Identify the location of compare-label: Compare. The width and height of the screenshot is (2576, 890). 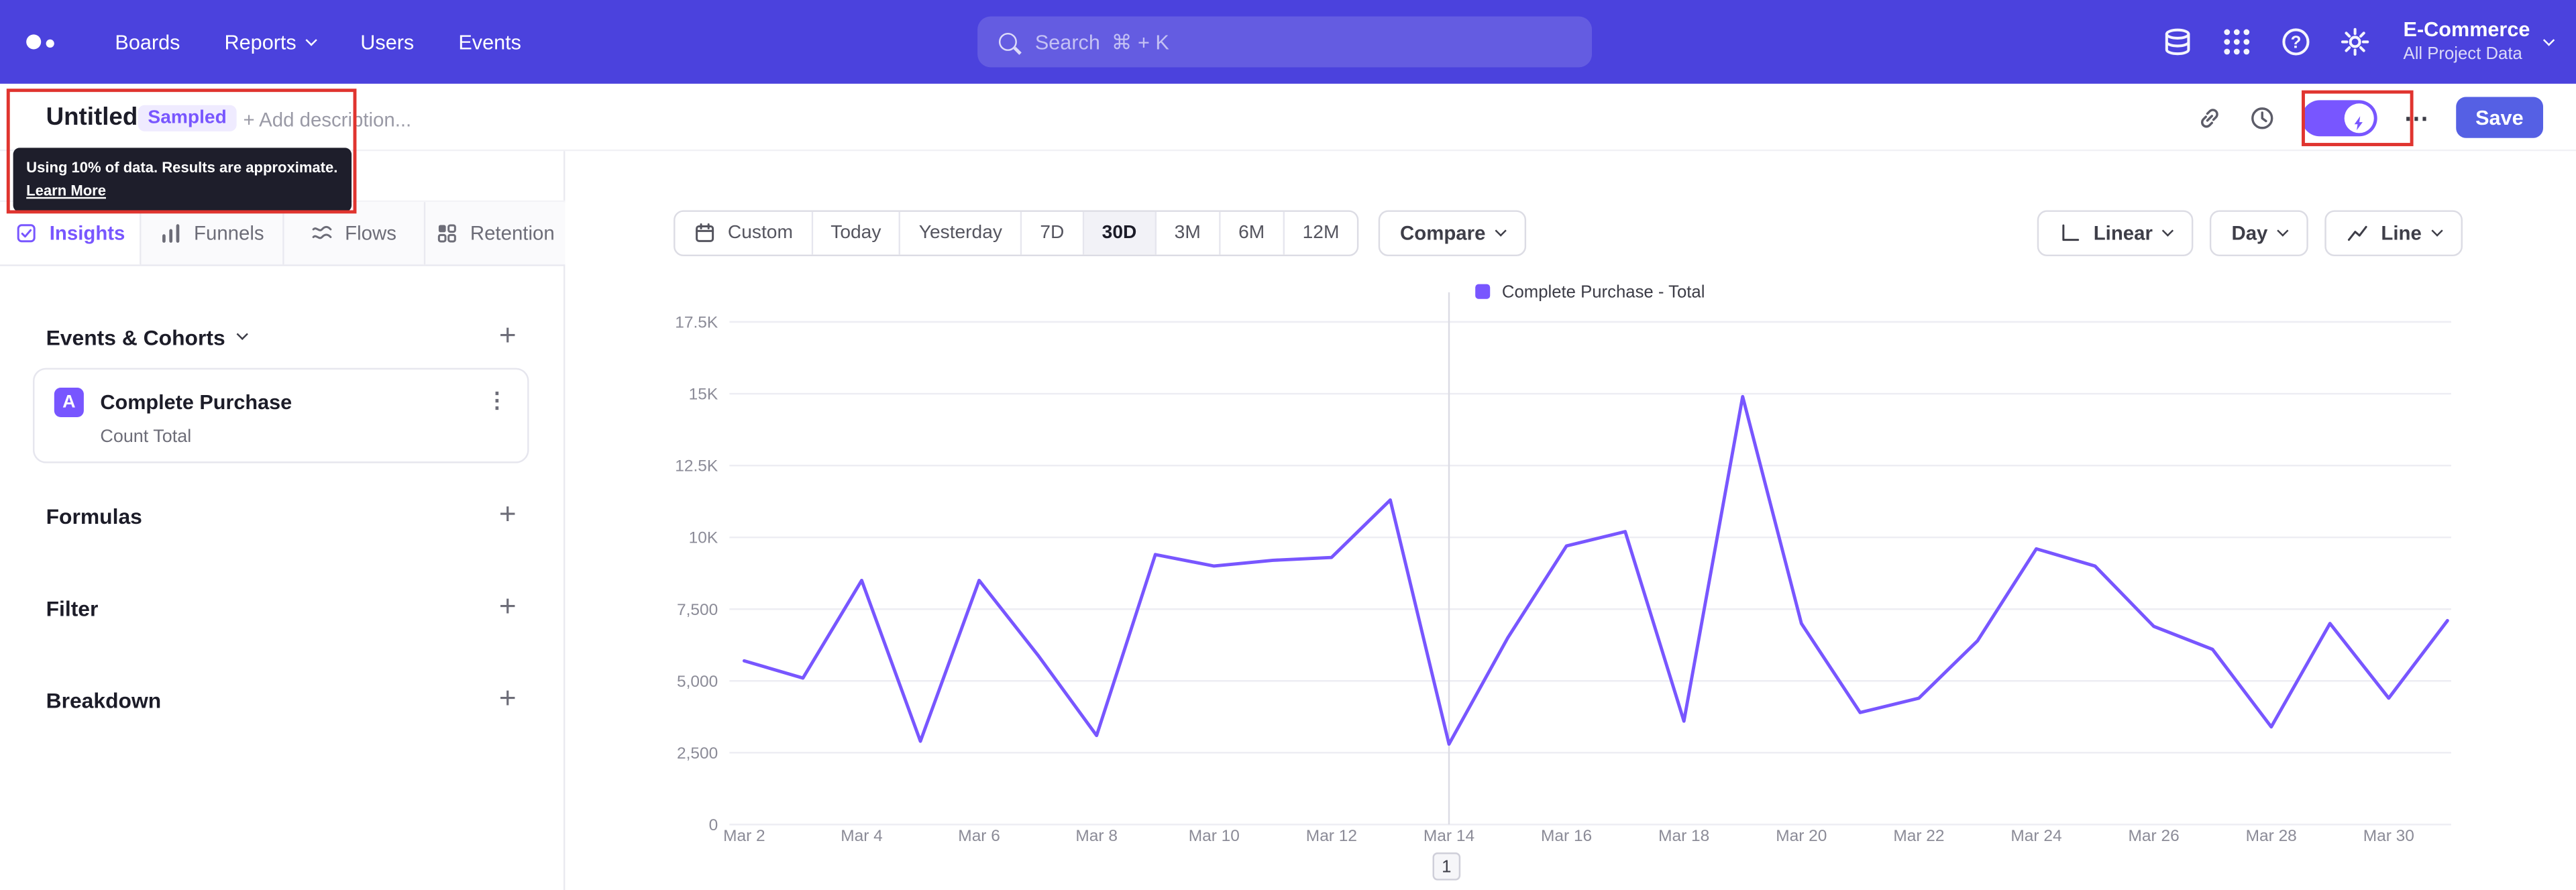
(1443, 233).